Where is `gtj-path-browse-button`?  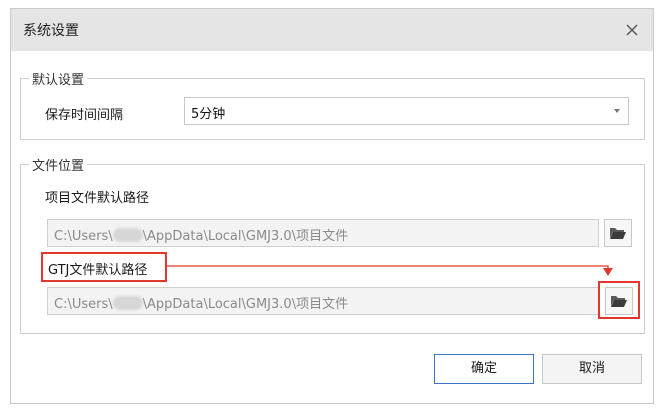 gtj-path-browse-button is located at coordinates (619, 301).